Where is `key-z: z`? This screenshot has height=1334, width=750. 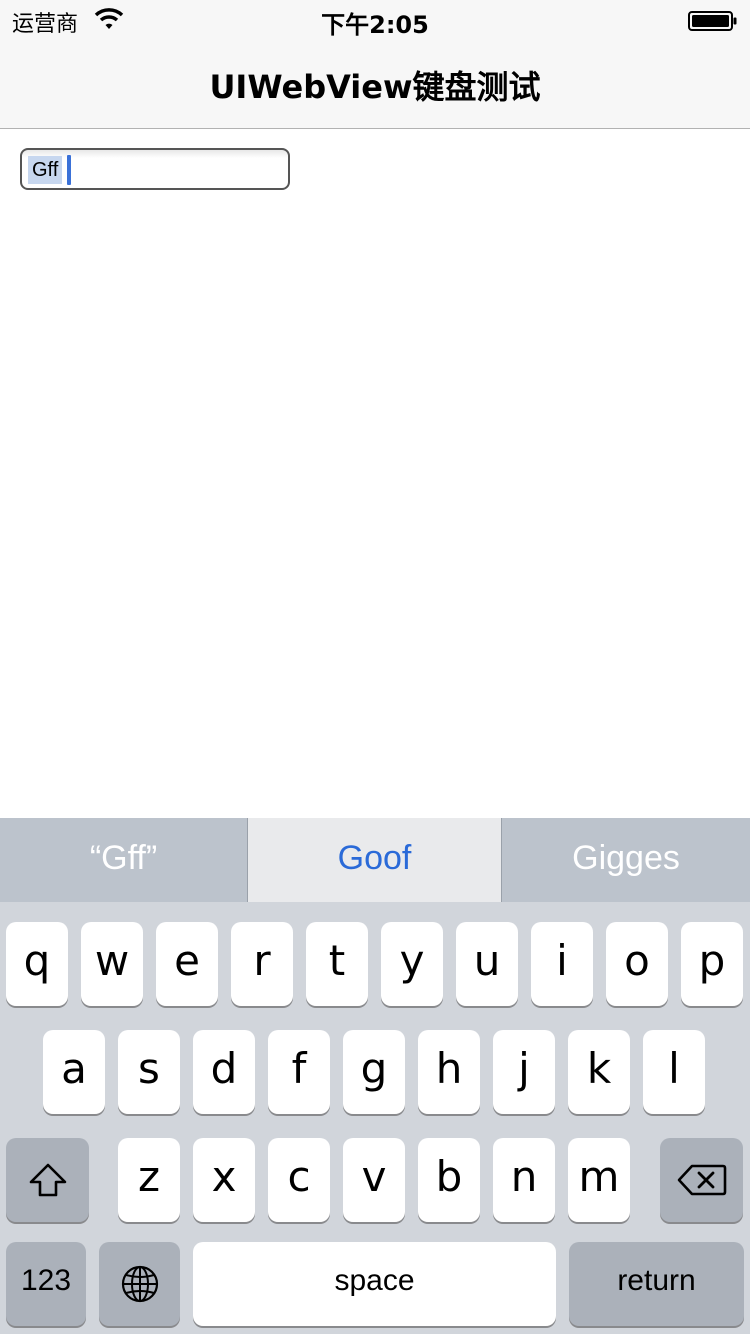 key-z: z is located at coordinates (149, 1180).